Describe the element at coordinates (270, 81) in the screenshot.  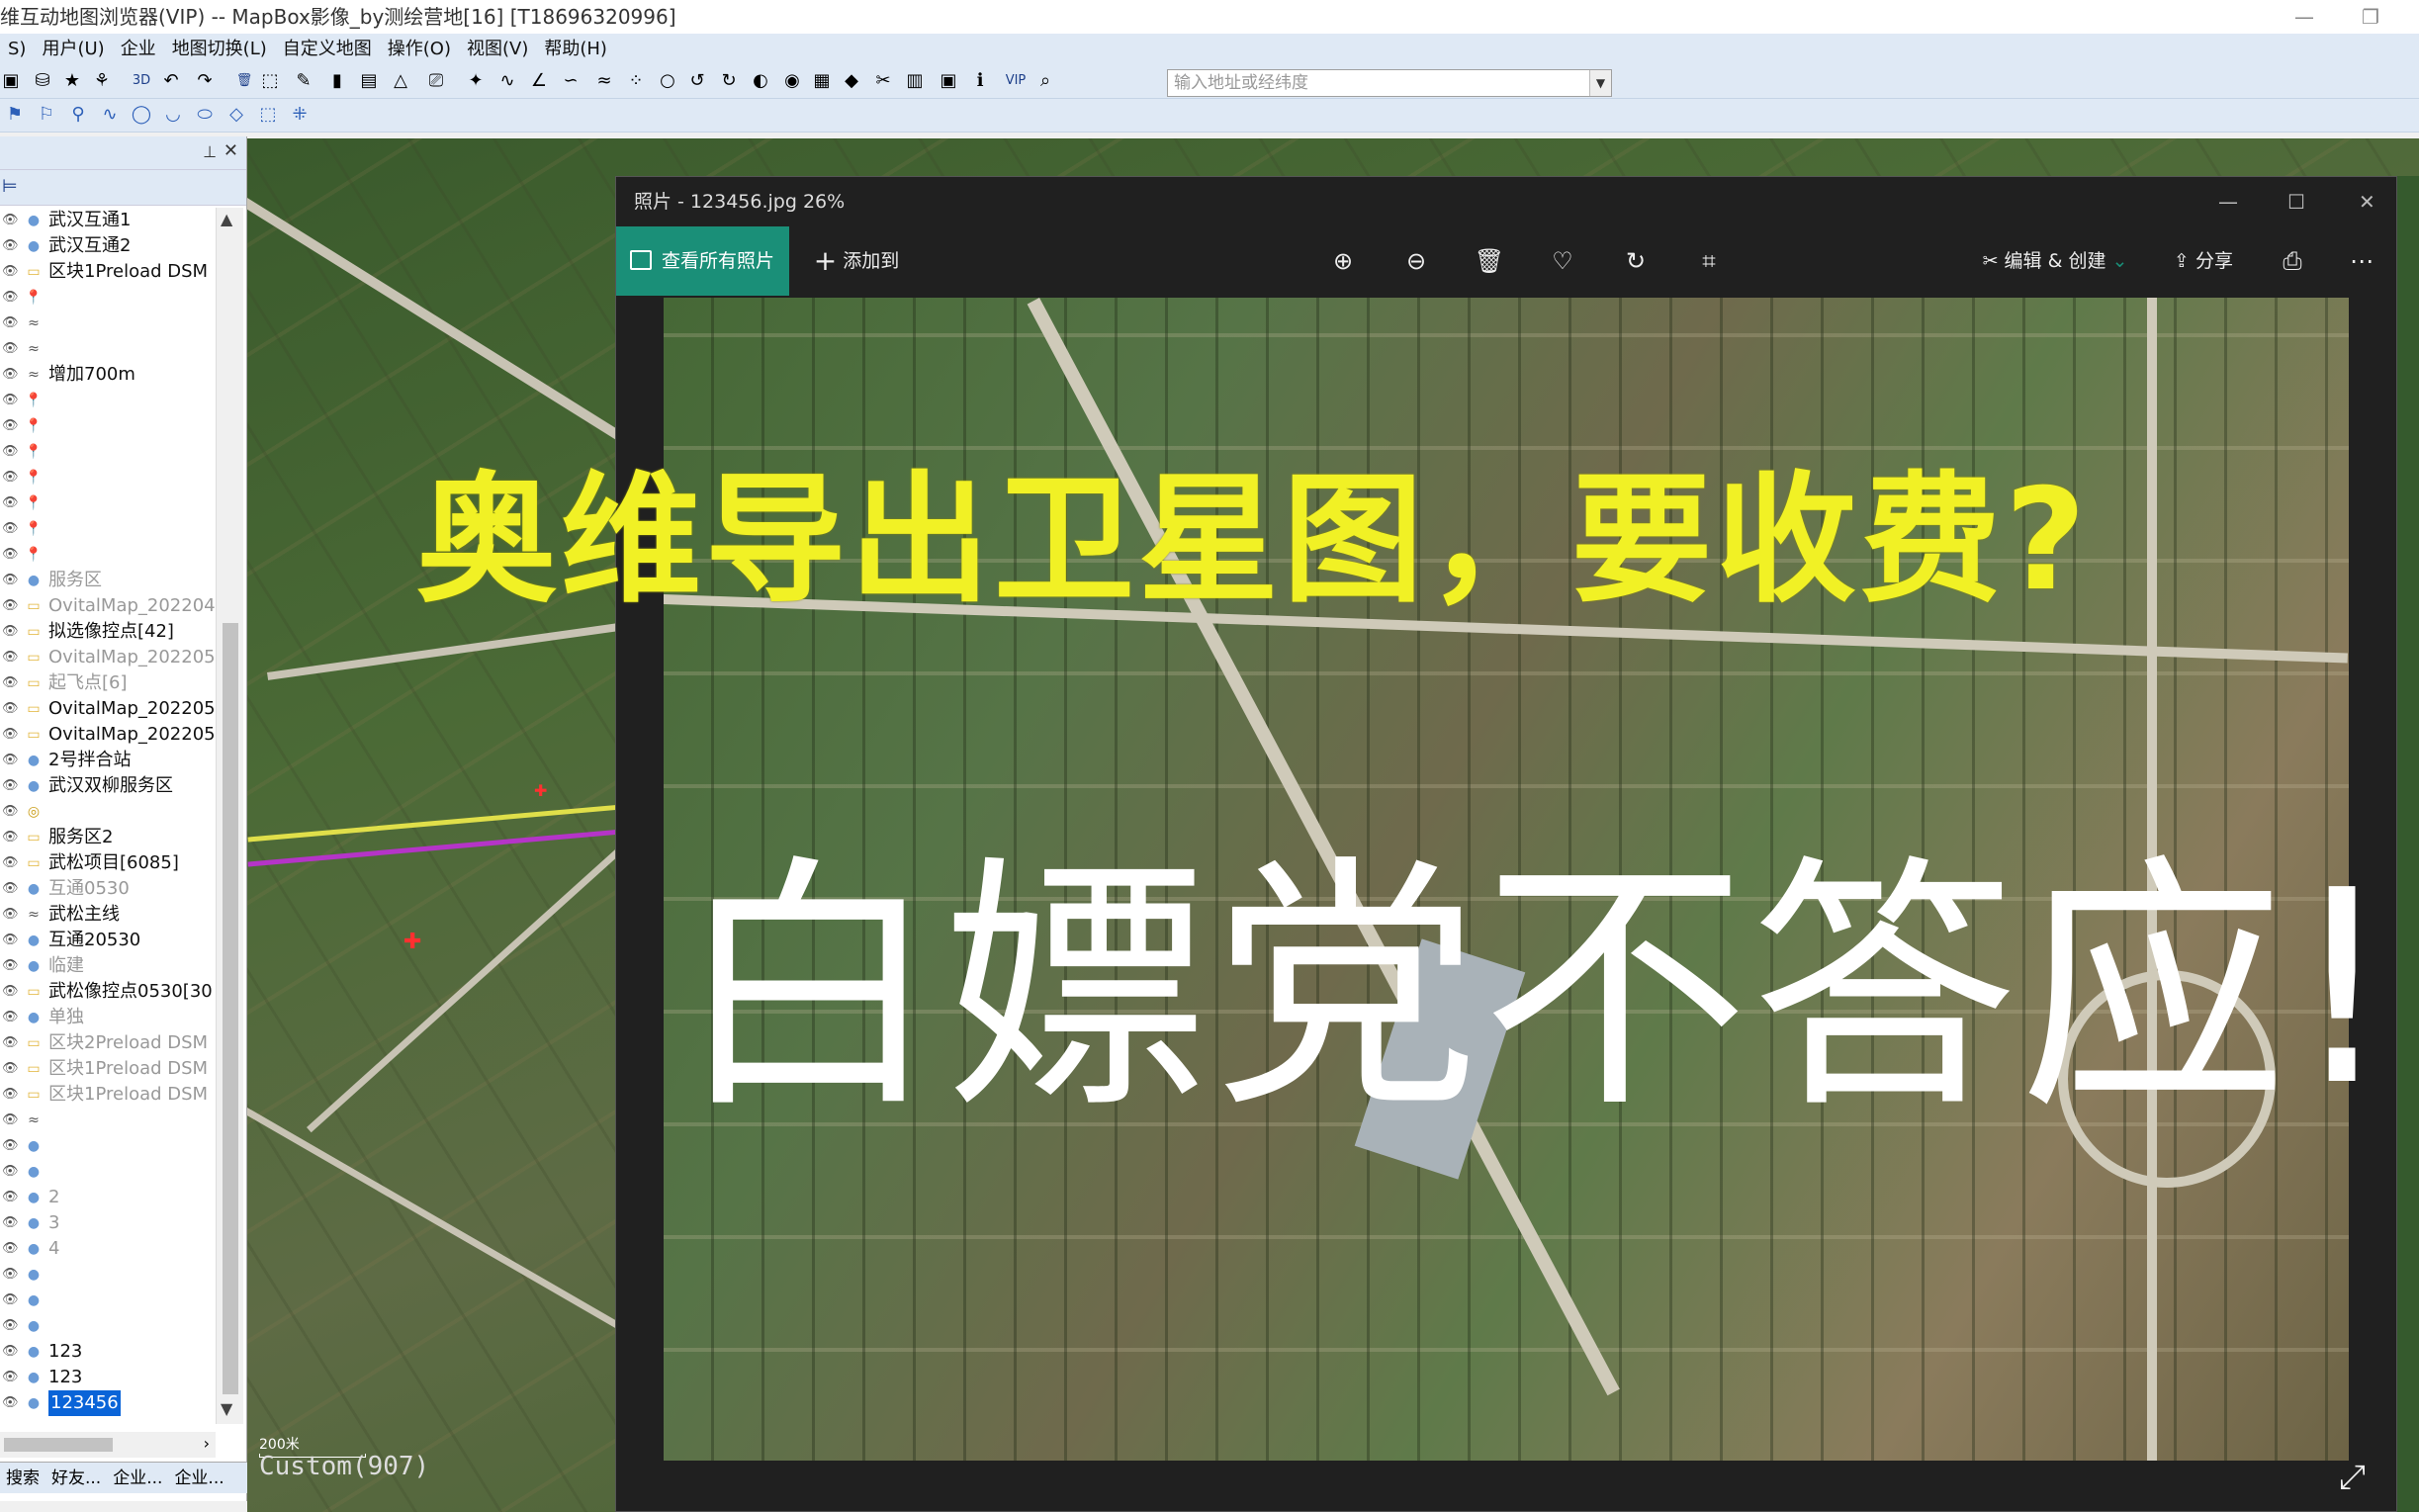
I see `select-icon: ⬚` at that location.